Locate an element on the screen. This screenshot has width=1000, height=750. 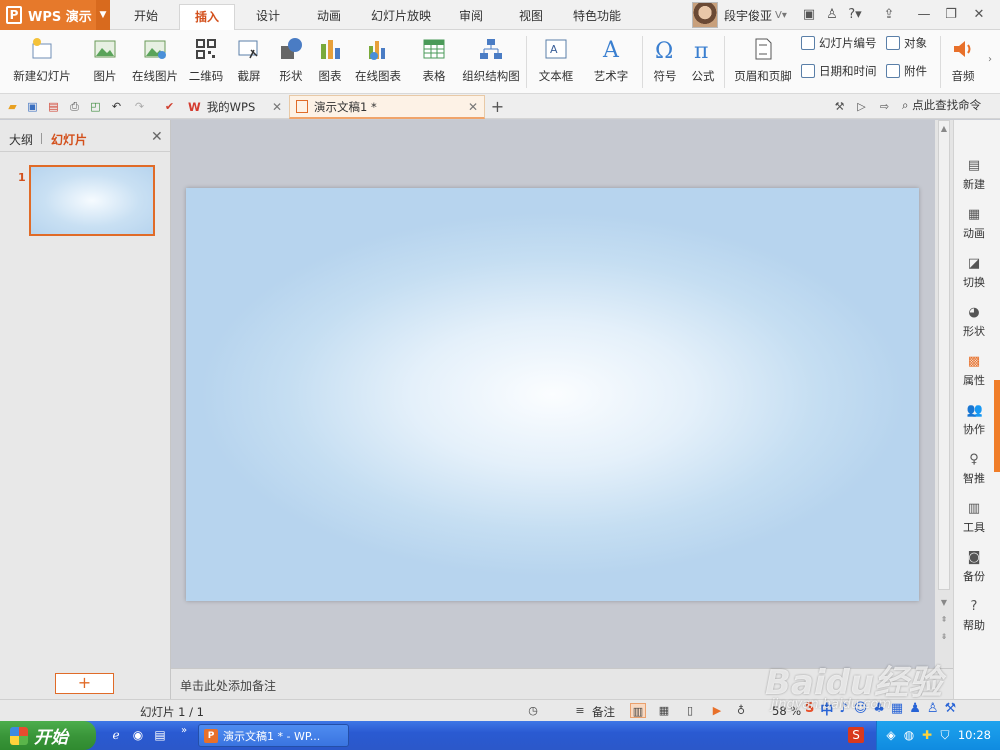
slide-sorter-icon: ▦ is located at coordinates (664, 710).